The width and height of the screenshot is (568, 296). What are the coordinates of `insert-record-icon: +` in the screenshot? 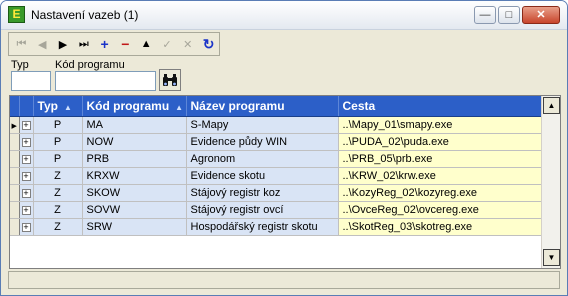 It's located at (104, 44).